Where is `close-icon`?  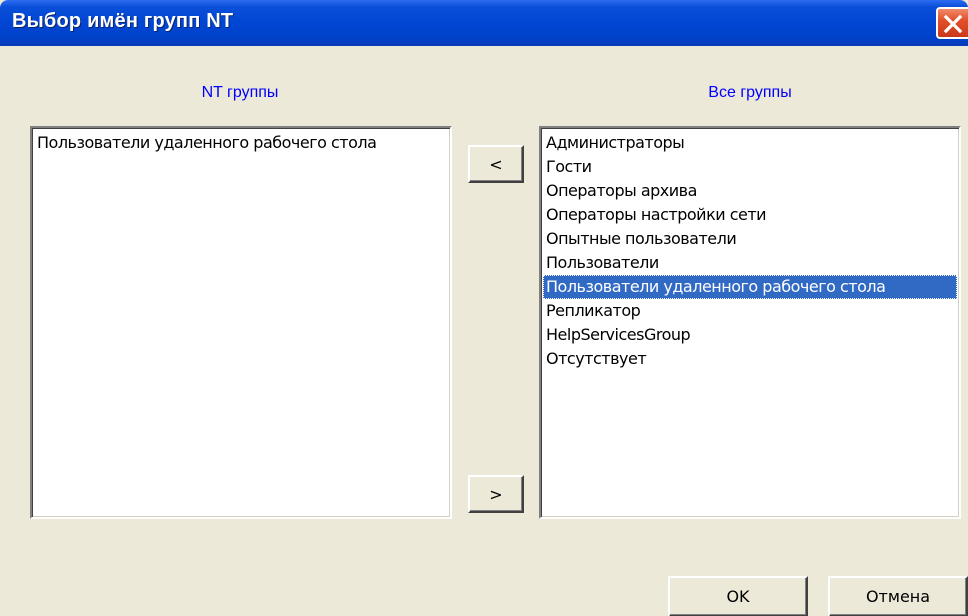
close-icon is located at coordinates (953, 24).